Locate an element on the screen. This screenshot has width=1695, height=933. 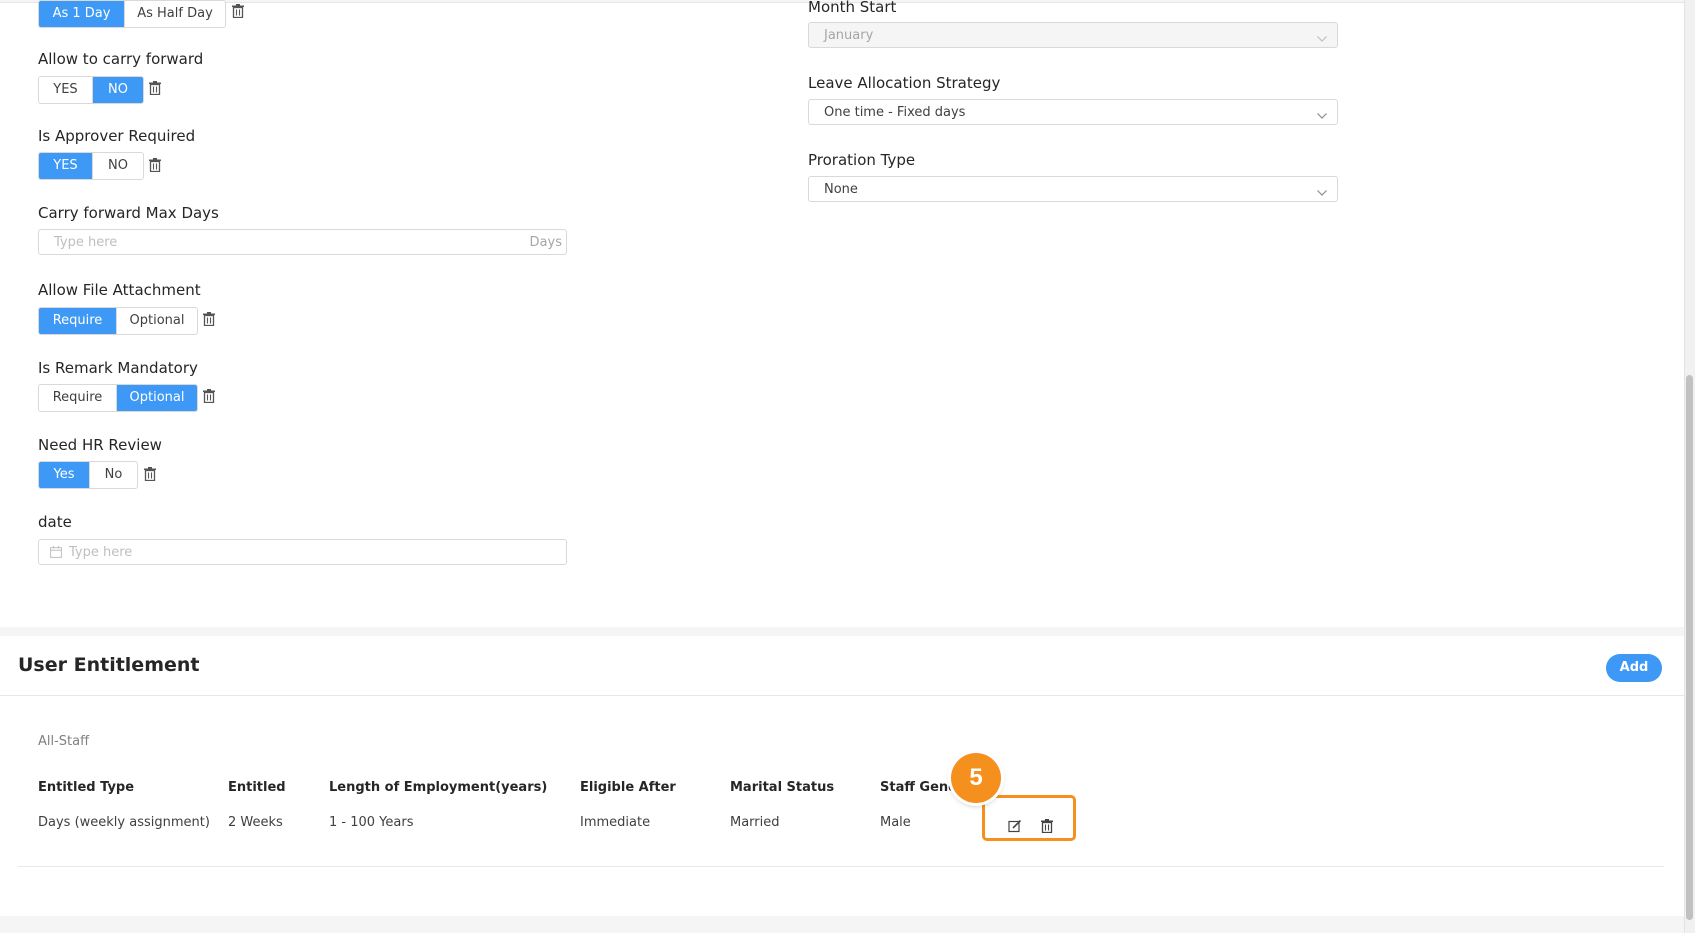
proration-type-label: Proration Type is located at coordinates (862, 160).